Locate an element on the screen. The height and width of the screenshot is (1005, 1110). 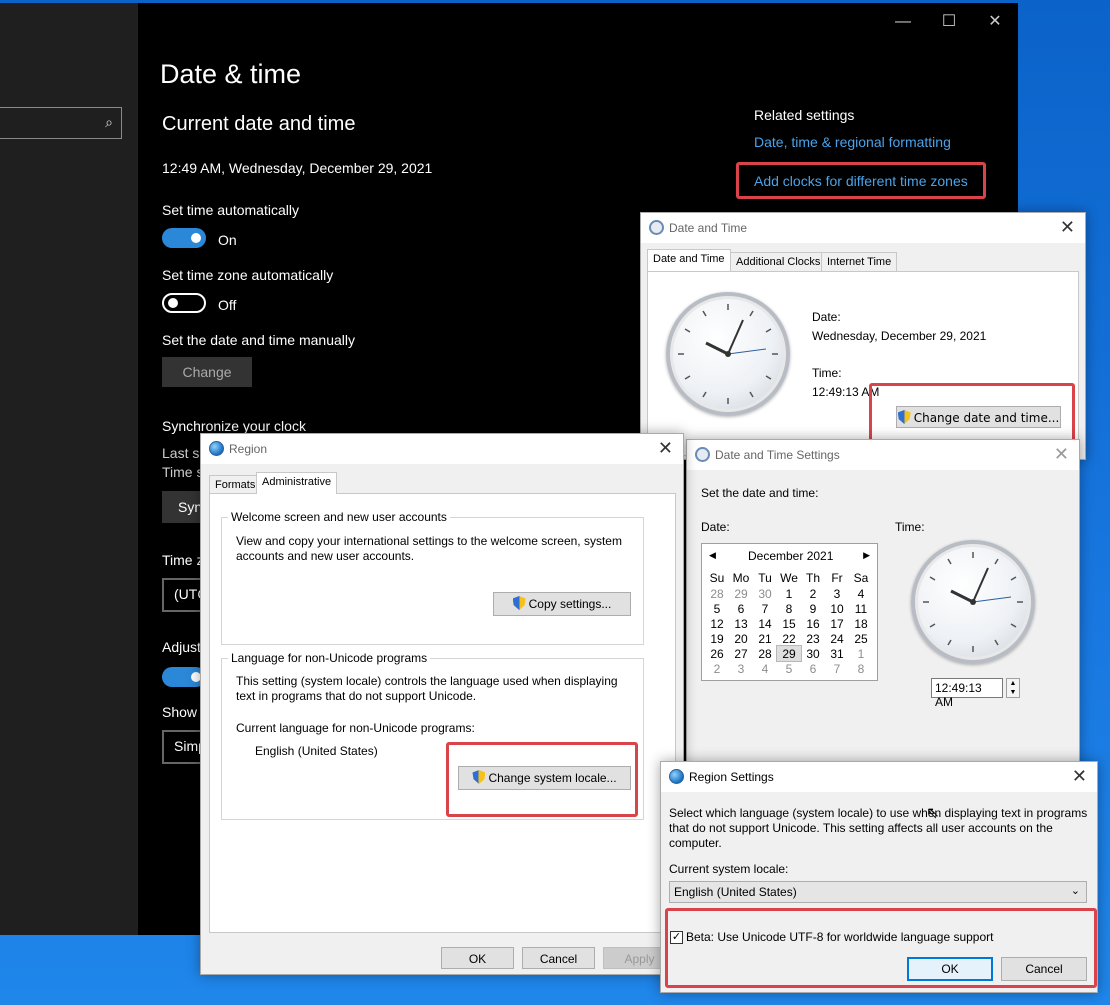
add-clocks-link: Add clocks for different time zones is located at coordinates (861, 181).